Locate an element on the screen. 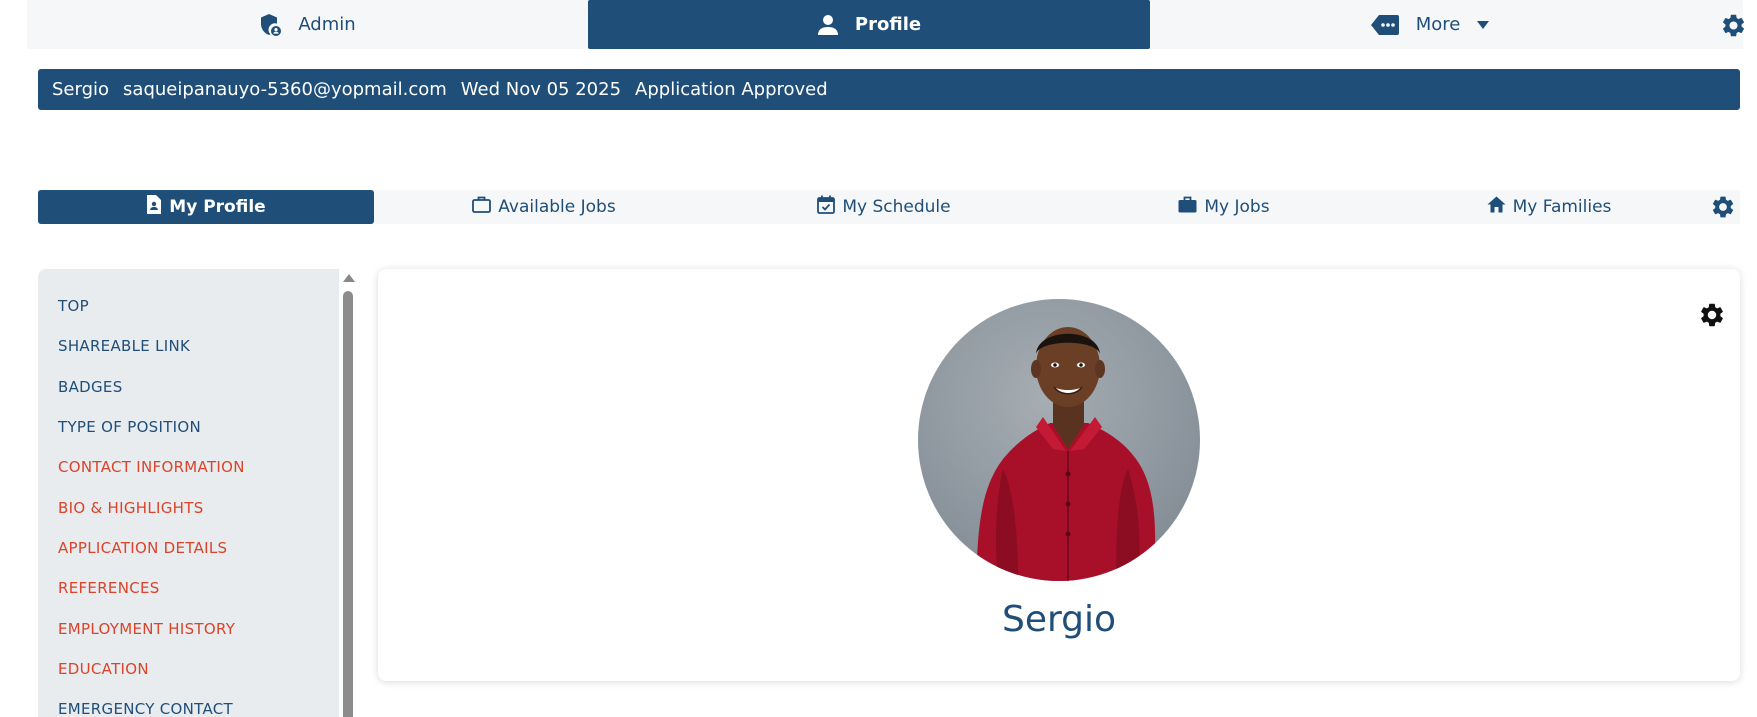 This screenshot has height=717, width=1757. top-nav: Admin Profile More is located at coordinates (885, 24).